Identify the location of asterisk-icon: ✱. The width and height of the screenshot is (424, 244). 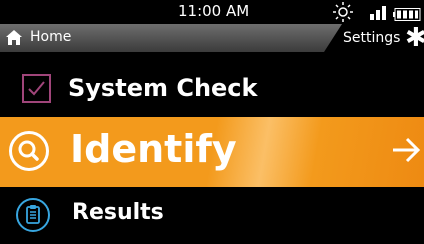
(414, 38).